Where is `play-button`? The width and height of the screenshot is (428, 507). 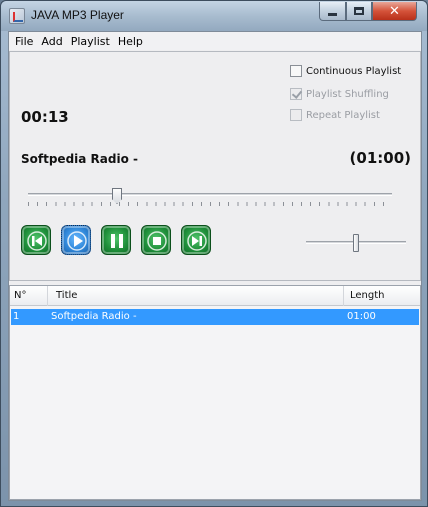
play-button is located at coordinates (76, 240).